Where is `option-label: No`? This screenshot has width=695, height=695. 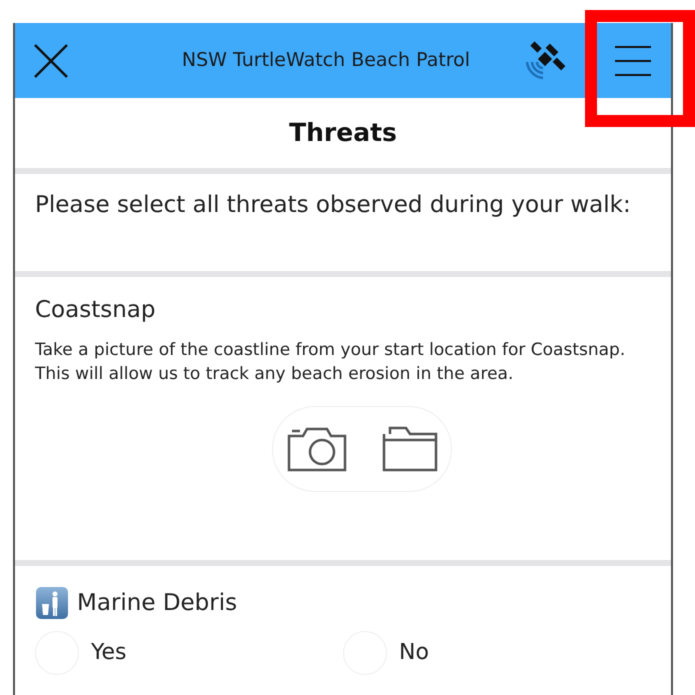 option-label: No is located at coordinates (414, 653).